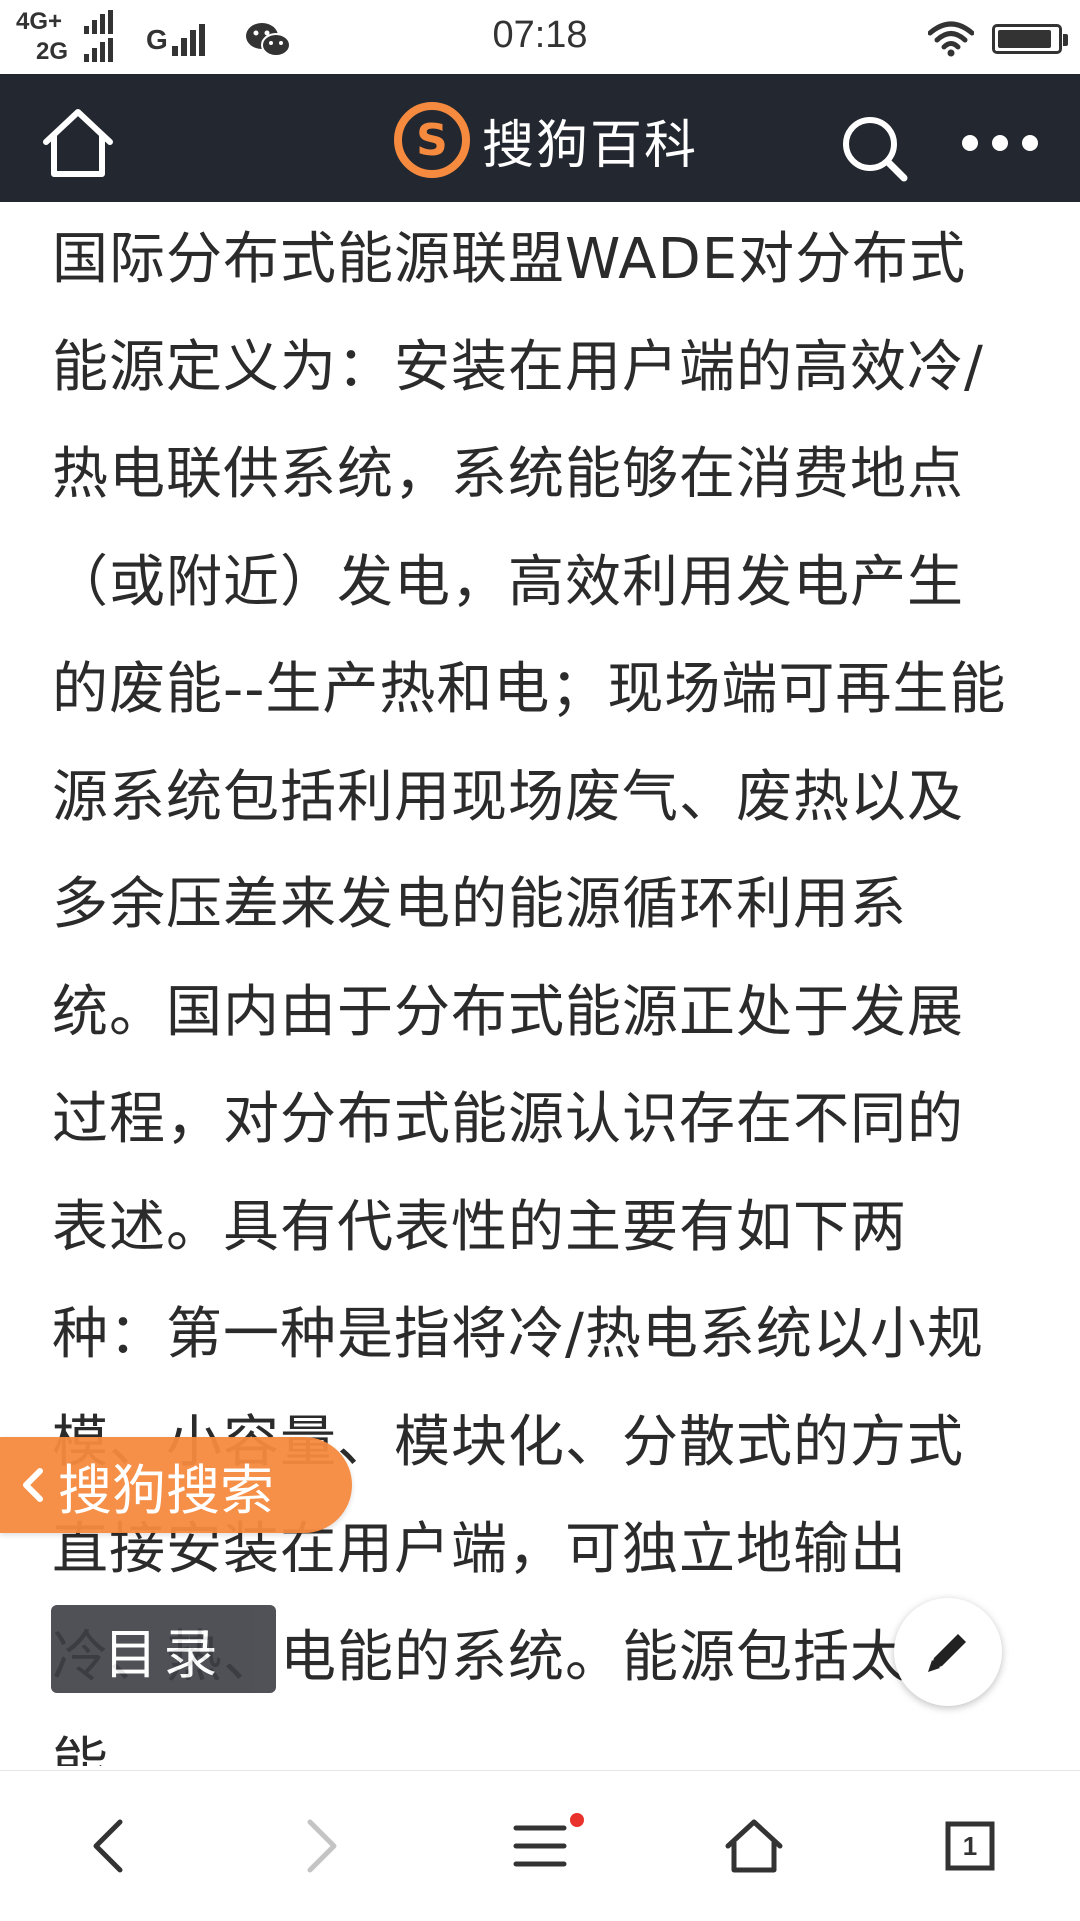 The height and width of the screenshot is (1921, 1080). I want to click on status-right, so click(998, 39).